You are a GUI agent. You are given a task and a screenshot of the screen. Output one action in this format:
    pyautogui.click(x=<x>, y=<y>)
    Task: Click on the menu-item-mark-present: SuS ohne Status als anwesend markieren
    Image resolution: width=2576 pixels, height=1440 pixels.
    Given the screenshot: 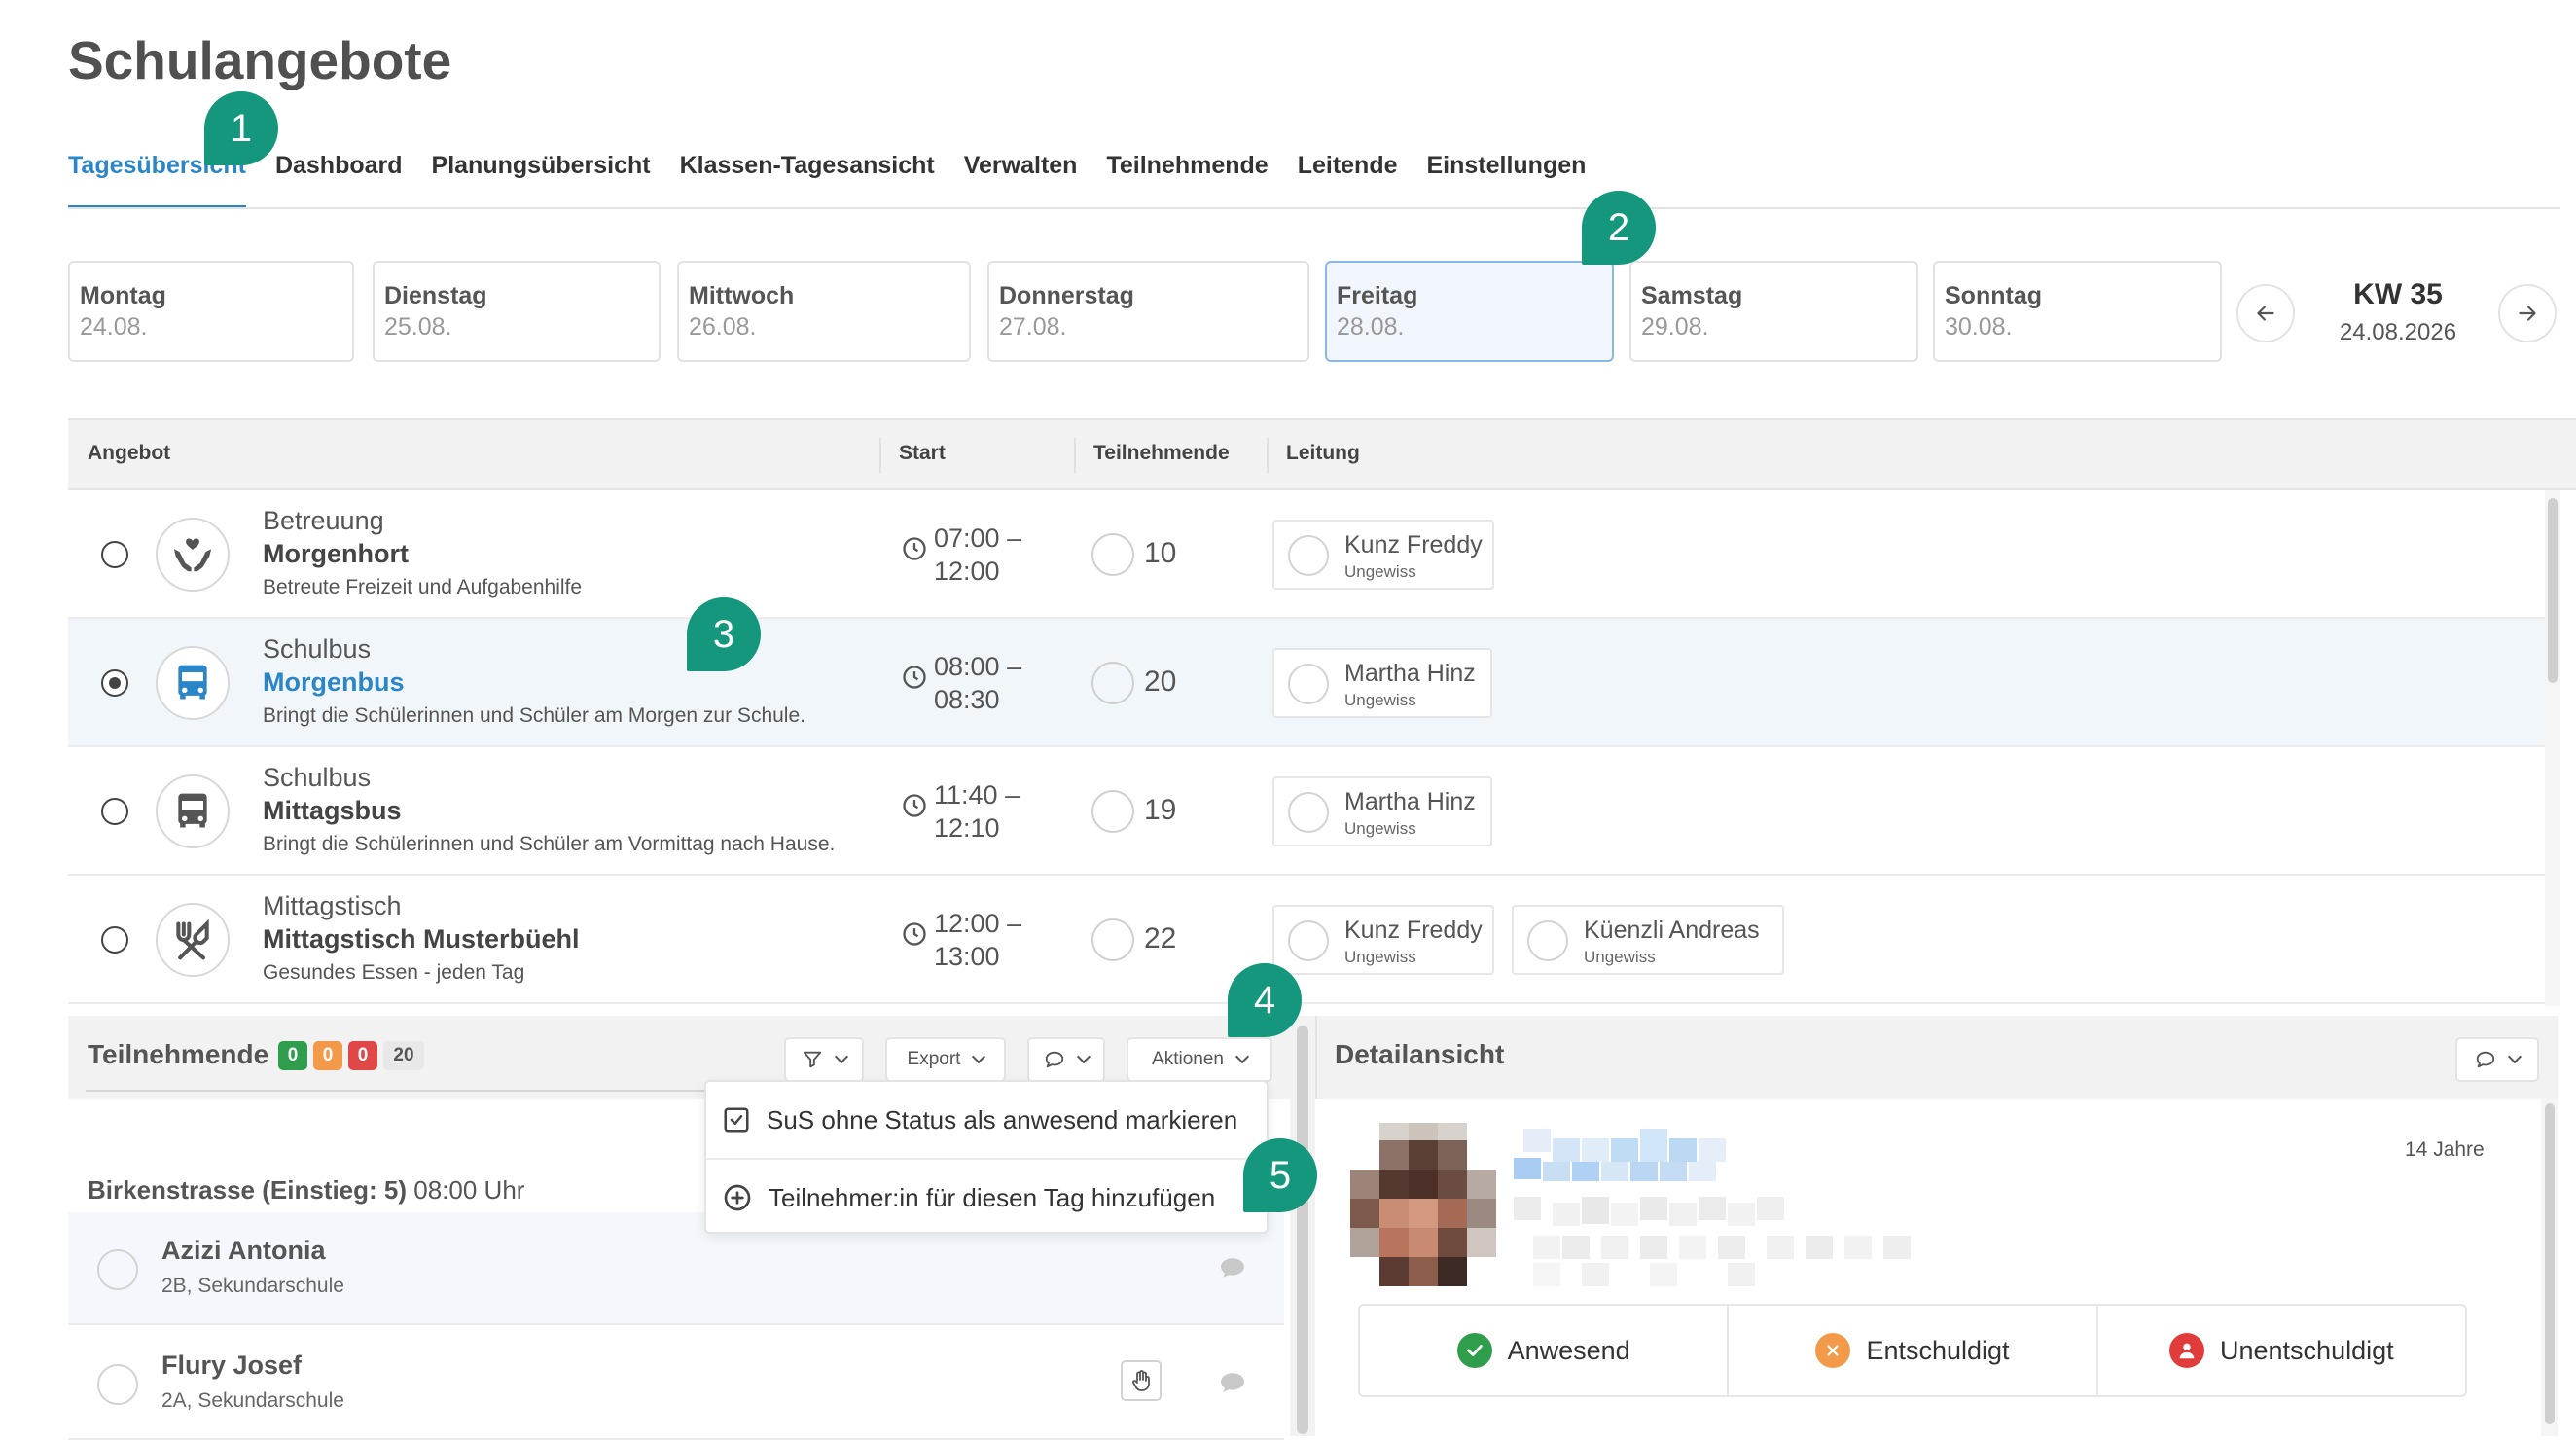 What is the action you would take?
    pyautogui.click(x=986, y=1120)
    